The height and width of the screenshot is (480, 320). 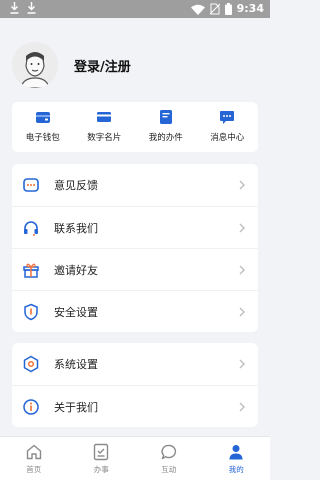 I want to click on quick-action-label: 消息中心, so click(x=227, y=138).